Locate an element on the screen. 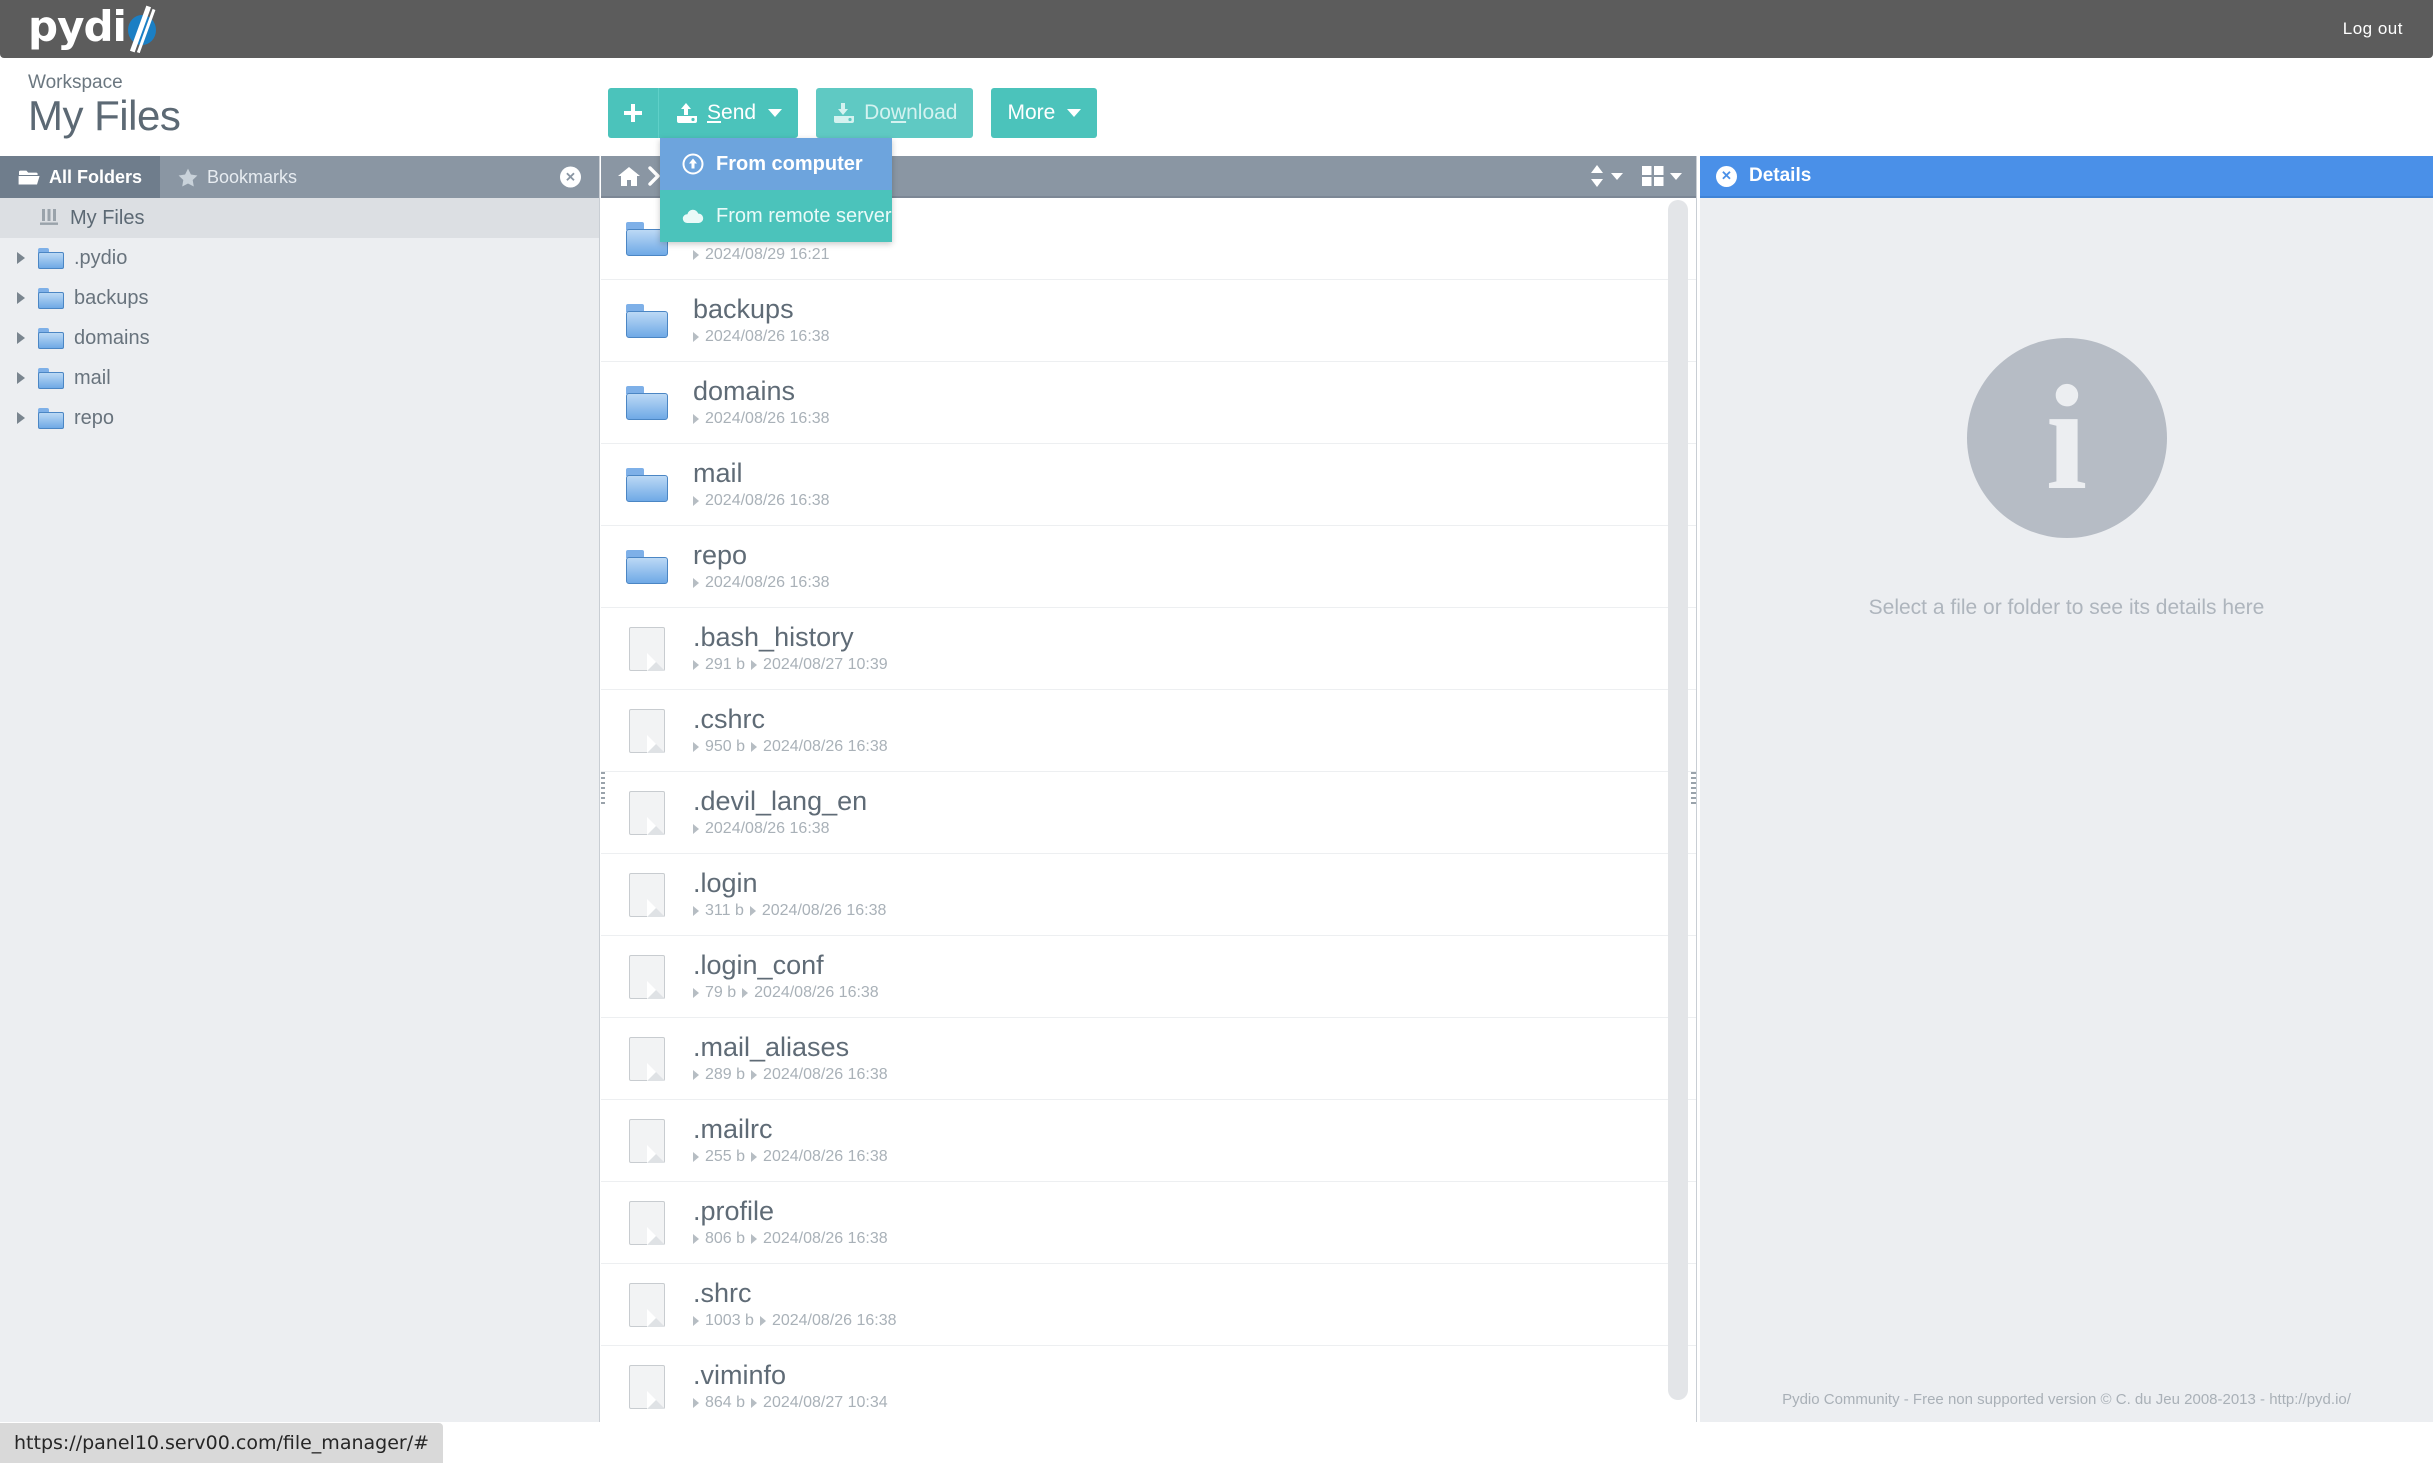  details-title: Details is located at coordinates (1780, 175).